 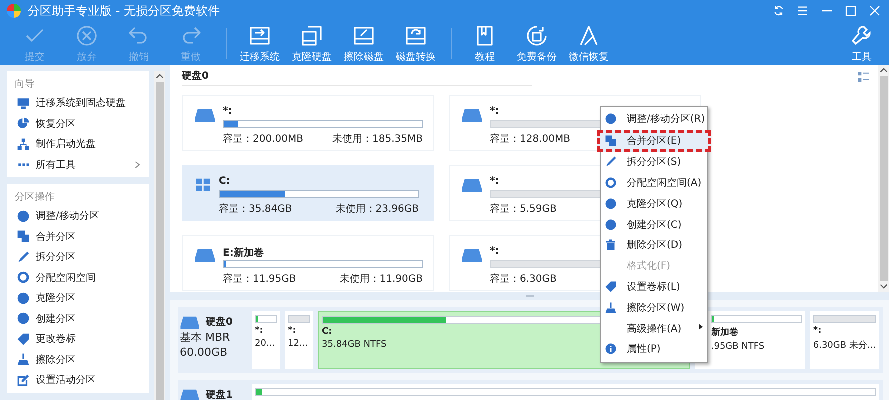 What do you see at coordinates (23, 144) in the screenshot?
I see `network-icon` at bounding box center [23, 144].